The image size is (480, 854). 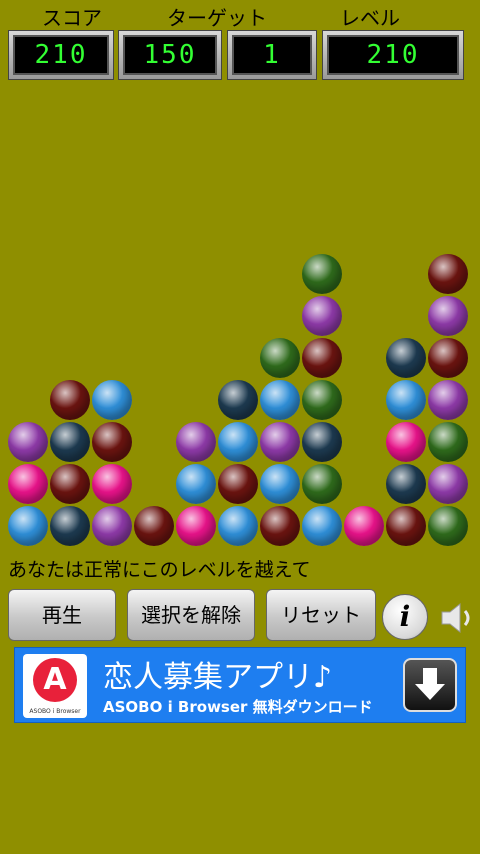 What do you see at coordinates (191, 615) in the screenshot?
I see `deselect-button: 選択を解除` at bounding box center [191, 615].